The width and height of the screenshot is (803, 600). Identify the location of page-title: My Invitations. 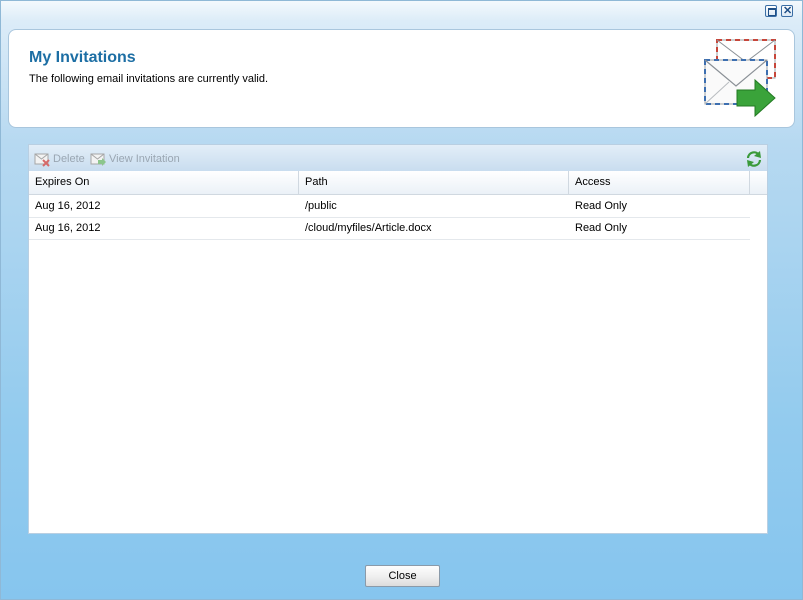
(82, 57).